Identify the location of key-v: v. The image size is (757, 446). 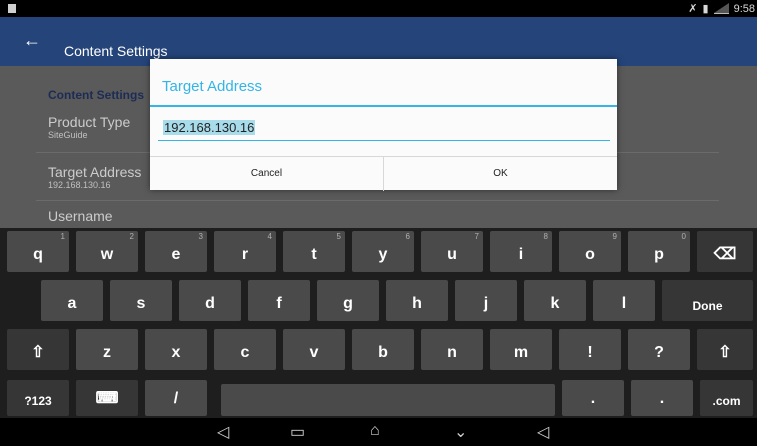
(314, 349).